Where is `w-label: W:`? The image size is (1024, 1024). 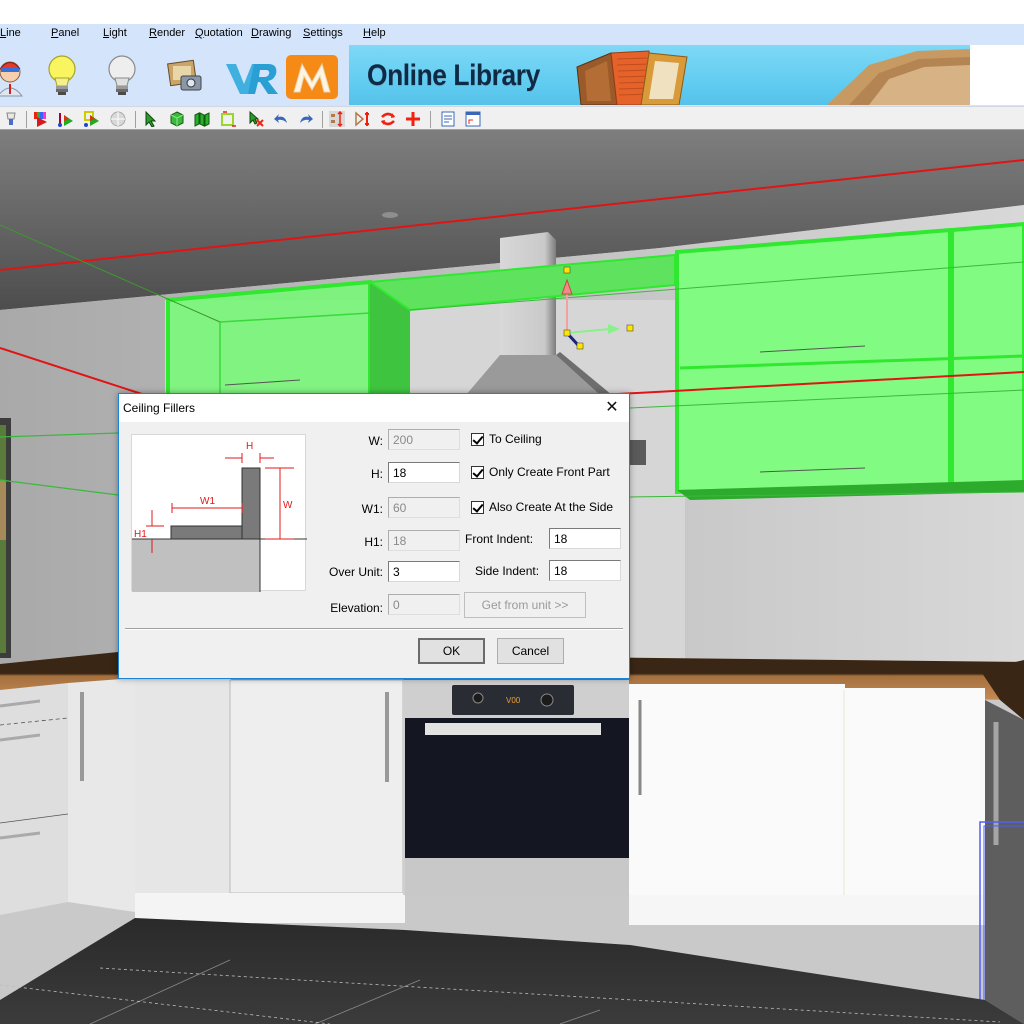 w-label: W: is located at coordinates (375, 441).